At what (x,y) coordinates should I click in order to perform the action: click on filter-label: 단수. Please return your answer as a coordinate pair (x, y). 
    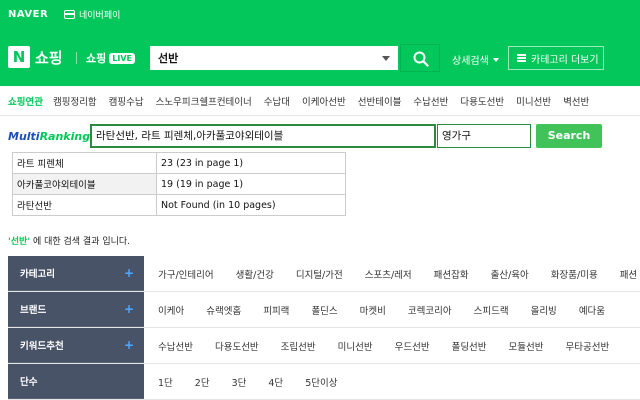
    Looking at the image, I should click on (29, 382).